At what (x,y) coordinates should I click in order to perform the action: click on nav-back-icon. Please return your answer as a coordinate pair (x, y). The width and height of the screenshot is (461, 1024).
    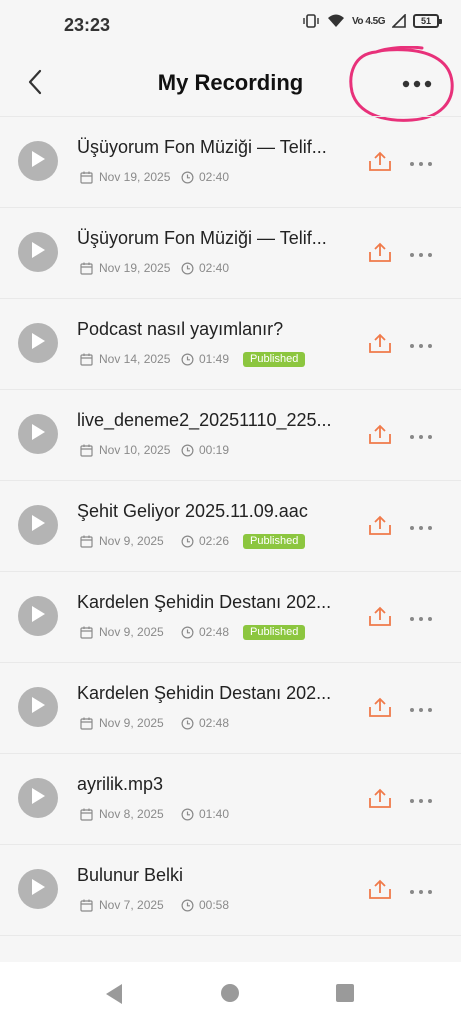
    Looking at the image, I should click on (114, 996).